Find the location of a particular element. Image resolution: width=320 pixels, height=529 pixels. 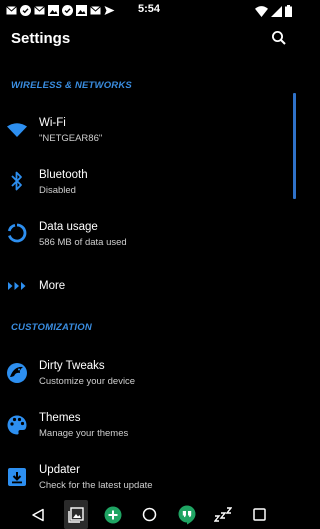

wifi-icon is located at coordinates (17, 130).